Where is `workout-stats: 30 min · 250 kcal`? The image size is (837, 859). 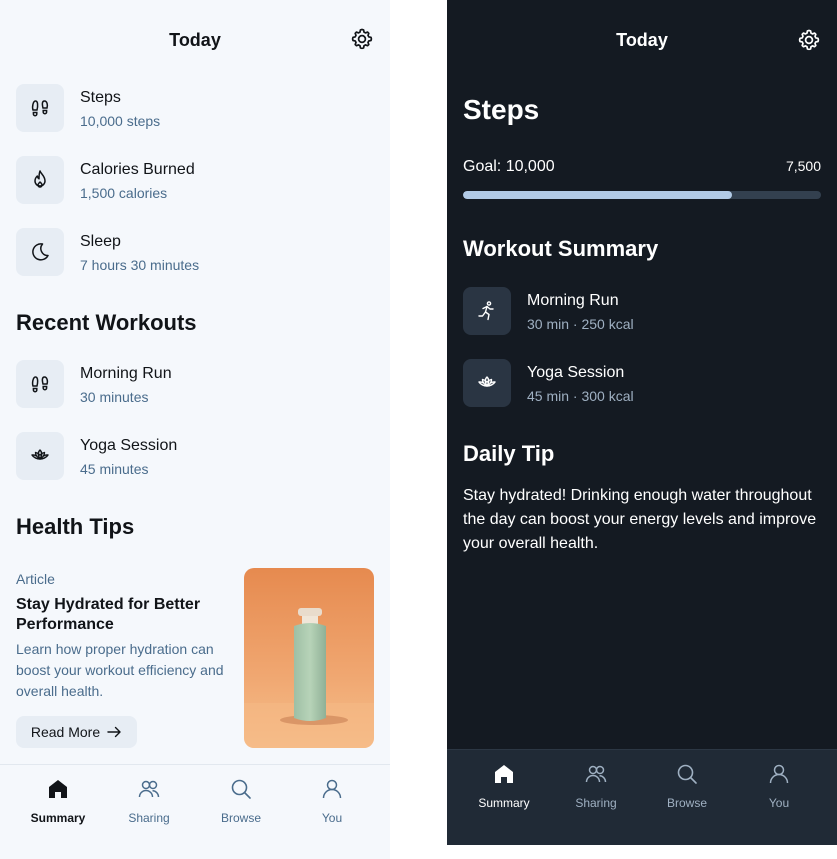
workout-stats: 30 min · 250 kcal is located at coordinates (580, 324).